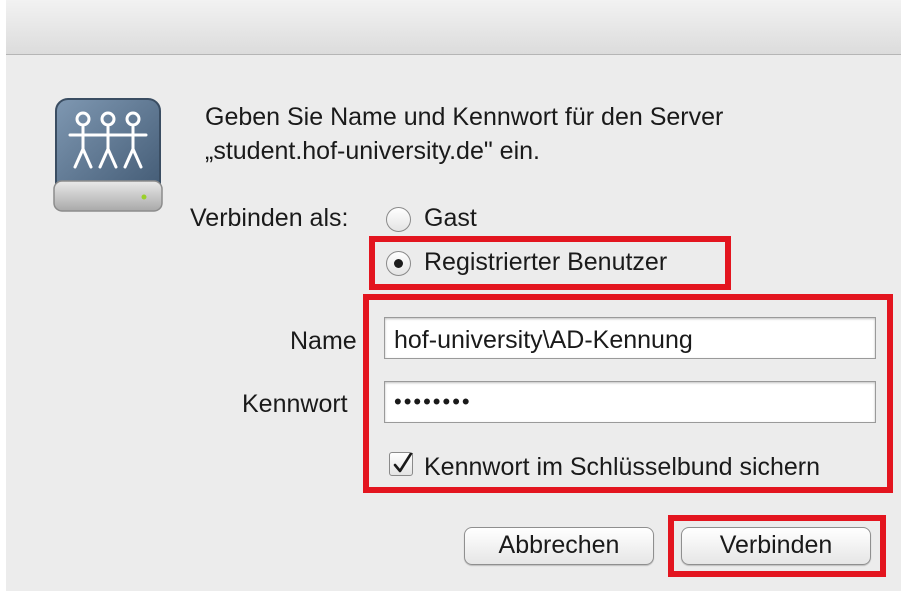 The image size is (901, 591). Describe the element at coordinates (450, 218) in the screenshot. I see `radio-guest-label: Gast` at that location.